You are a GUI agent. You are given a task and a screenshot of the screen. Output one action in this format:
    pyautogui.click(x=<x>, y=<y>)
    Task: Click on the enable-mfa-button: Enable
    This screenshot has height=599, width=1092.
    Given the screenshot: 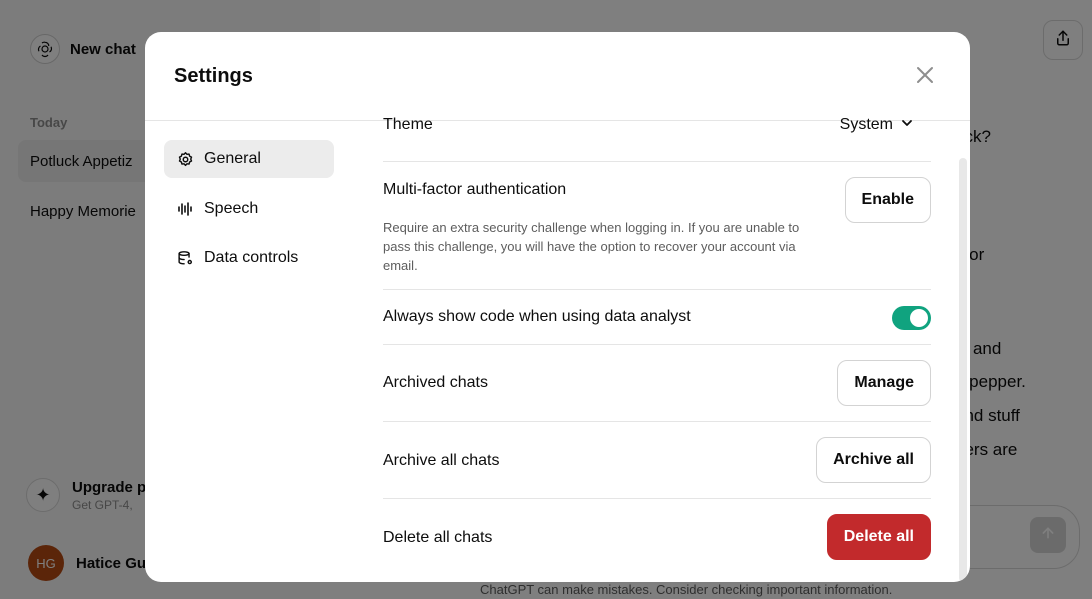 What is the action you would take?
    pyautogui.click(x=887, y=200)
    